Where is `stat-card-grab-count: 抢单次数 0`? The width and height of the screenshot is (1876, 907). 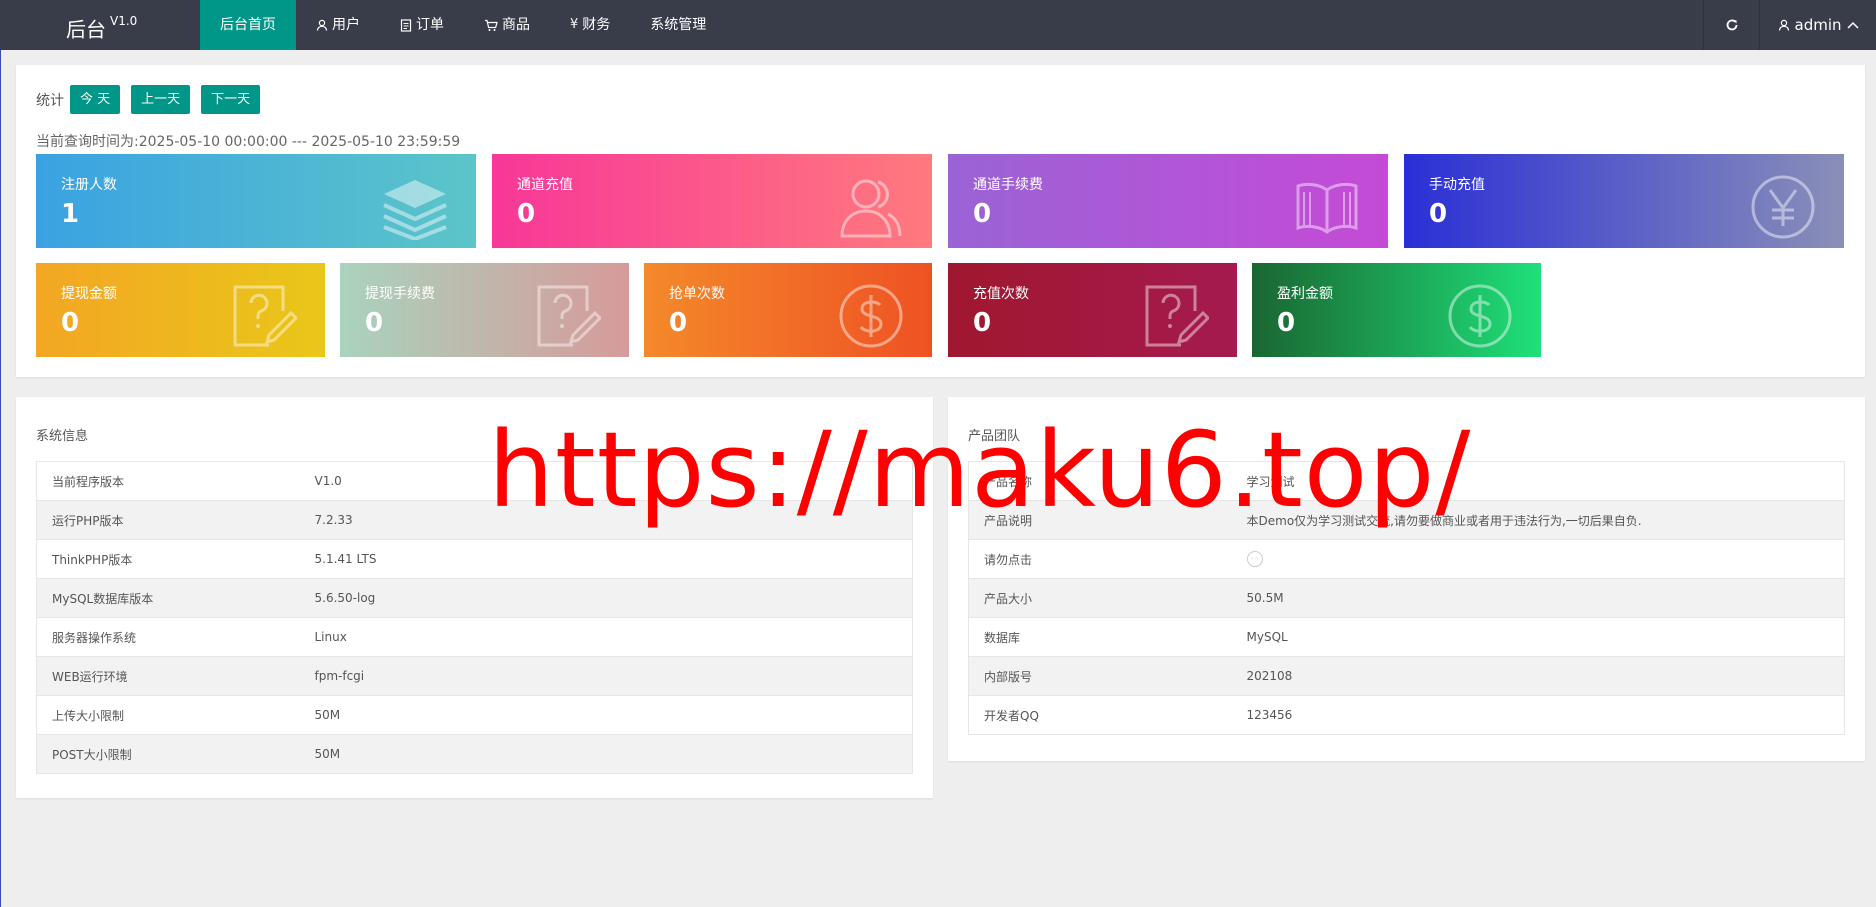 stat-card-grab-count: 抢单次数 0 is located at coordinates (788, 310).